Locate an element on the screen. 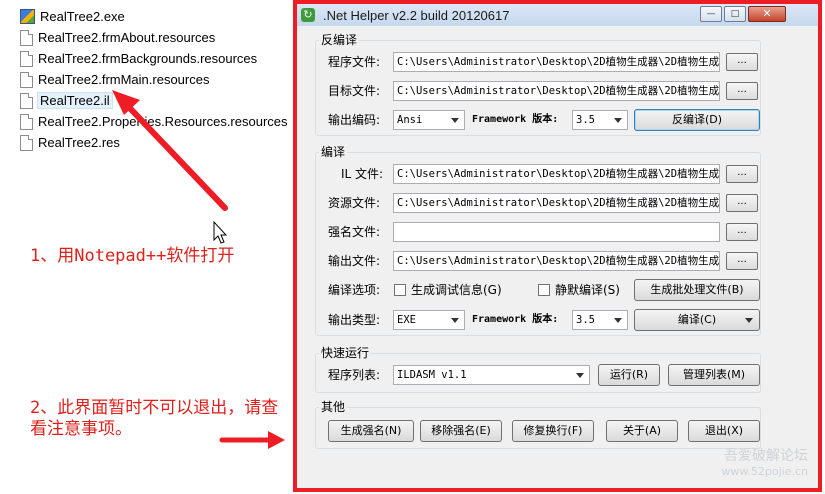 Image resolution: width=825 pixels, height=494 pixels. other-group: 其他 生成强名(N) 移除强名(E) 修复换行(F) 关于(A) 退出(X) is located at coordinates (538, 424).